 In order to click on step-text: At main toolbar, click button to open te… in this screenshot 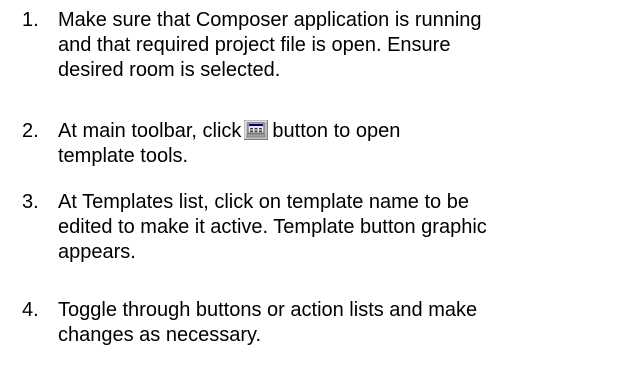, I will do `click(348, 144)`.